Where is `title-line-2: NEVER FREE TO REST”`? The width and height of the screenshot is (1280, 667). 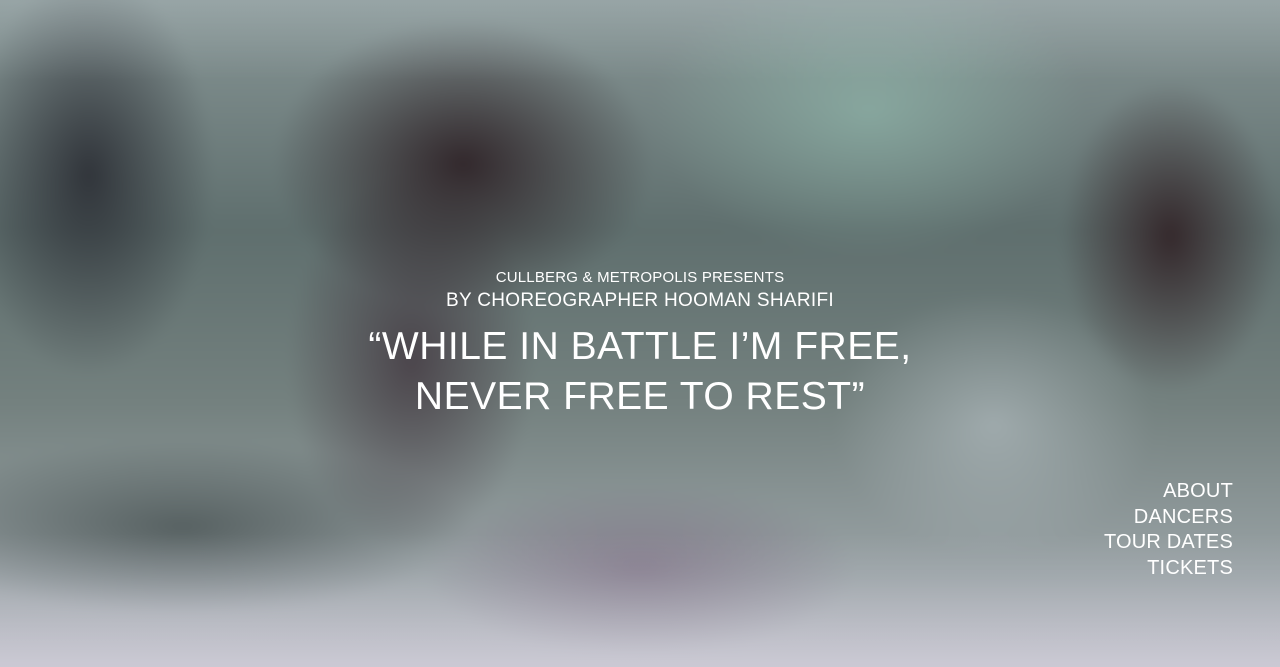
title-line-2: NEVER FREE TO REST” is located at coordinates (640, 396).